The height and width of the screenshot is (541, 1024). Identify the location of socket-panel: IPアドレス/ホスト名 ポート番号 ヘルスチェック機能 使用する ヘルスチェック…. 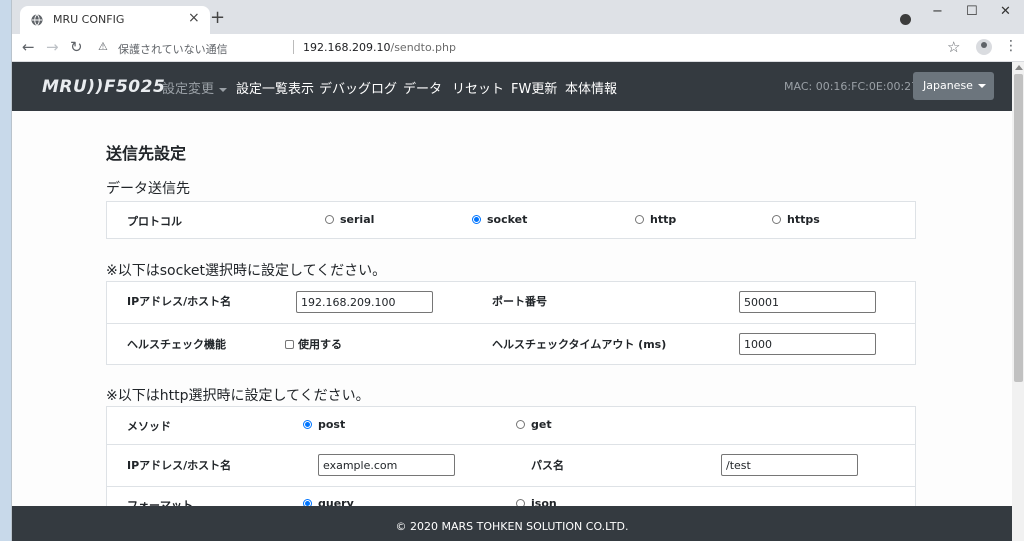
(511, 323).